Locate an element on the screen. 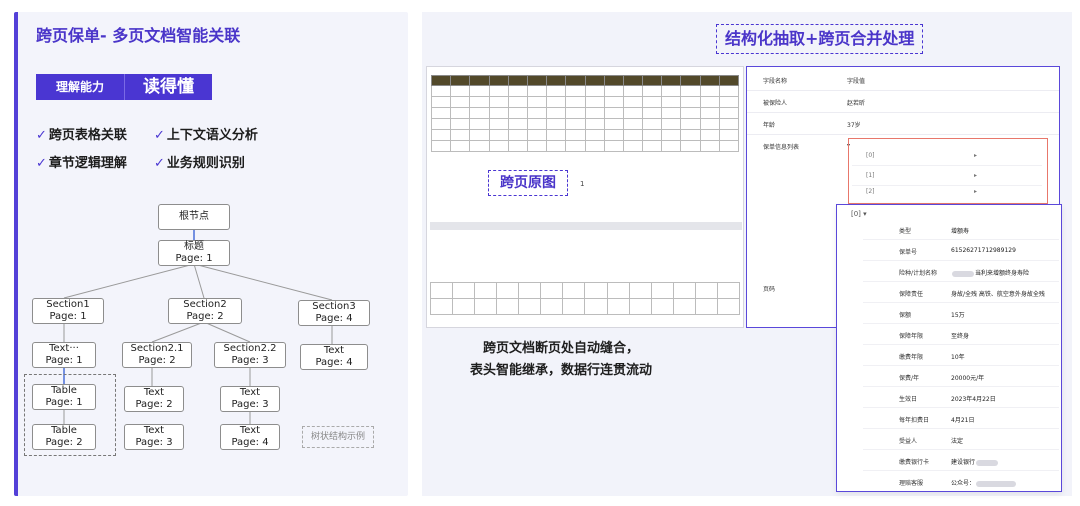 The height and width of the screenshot is (506, 1080). document-table-page2 is located at coordinates (585, 298).